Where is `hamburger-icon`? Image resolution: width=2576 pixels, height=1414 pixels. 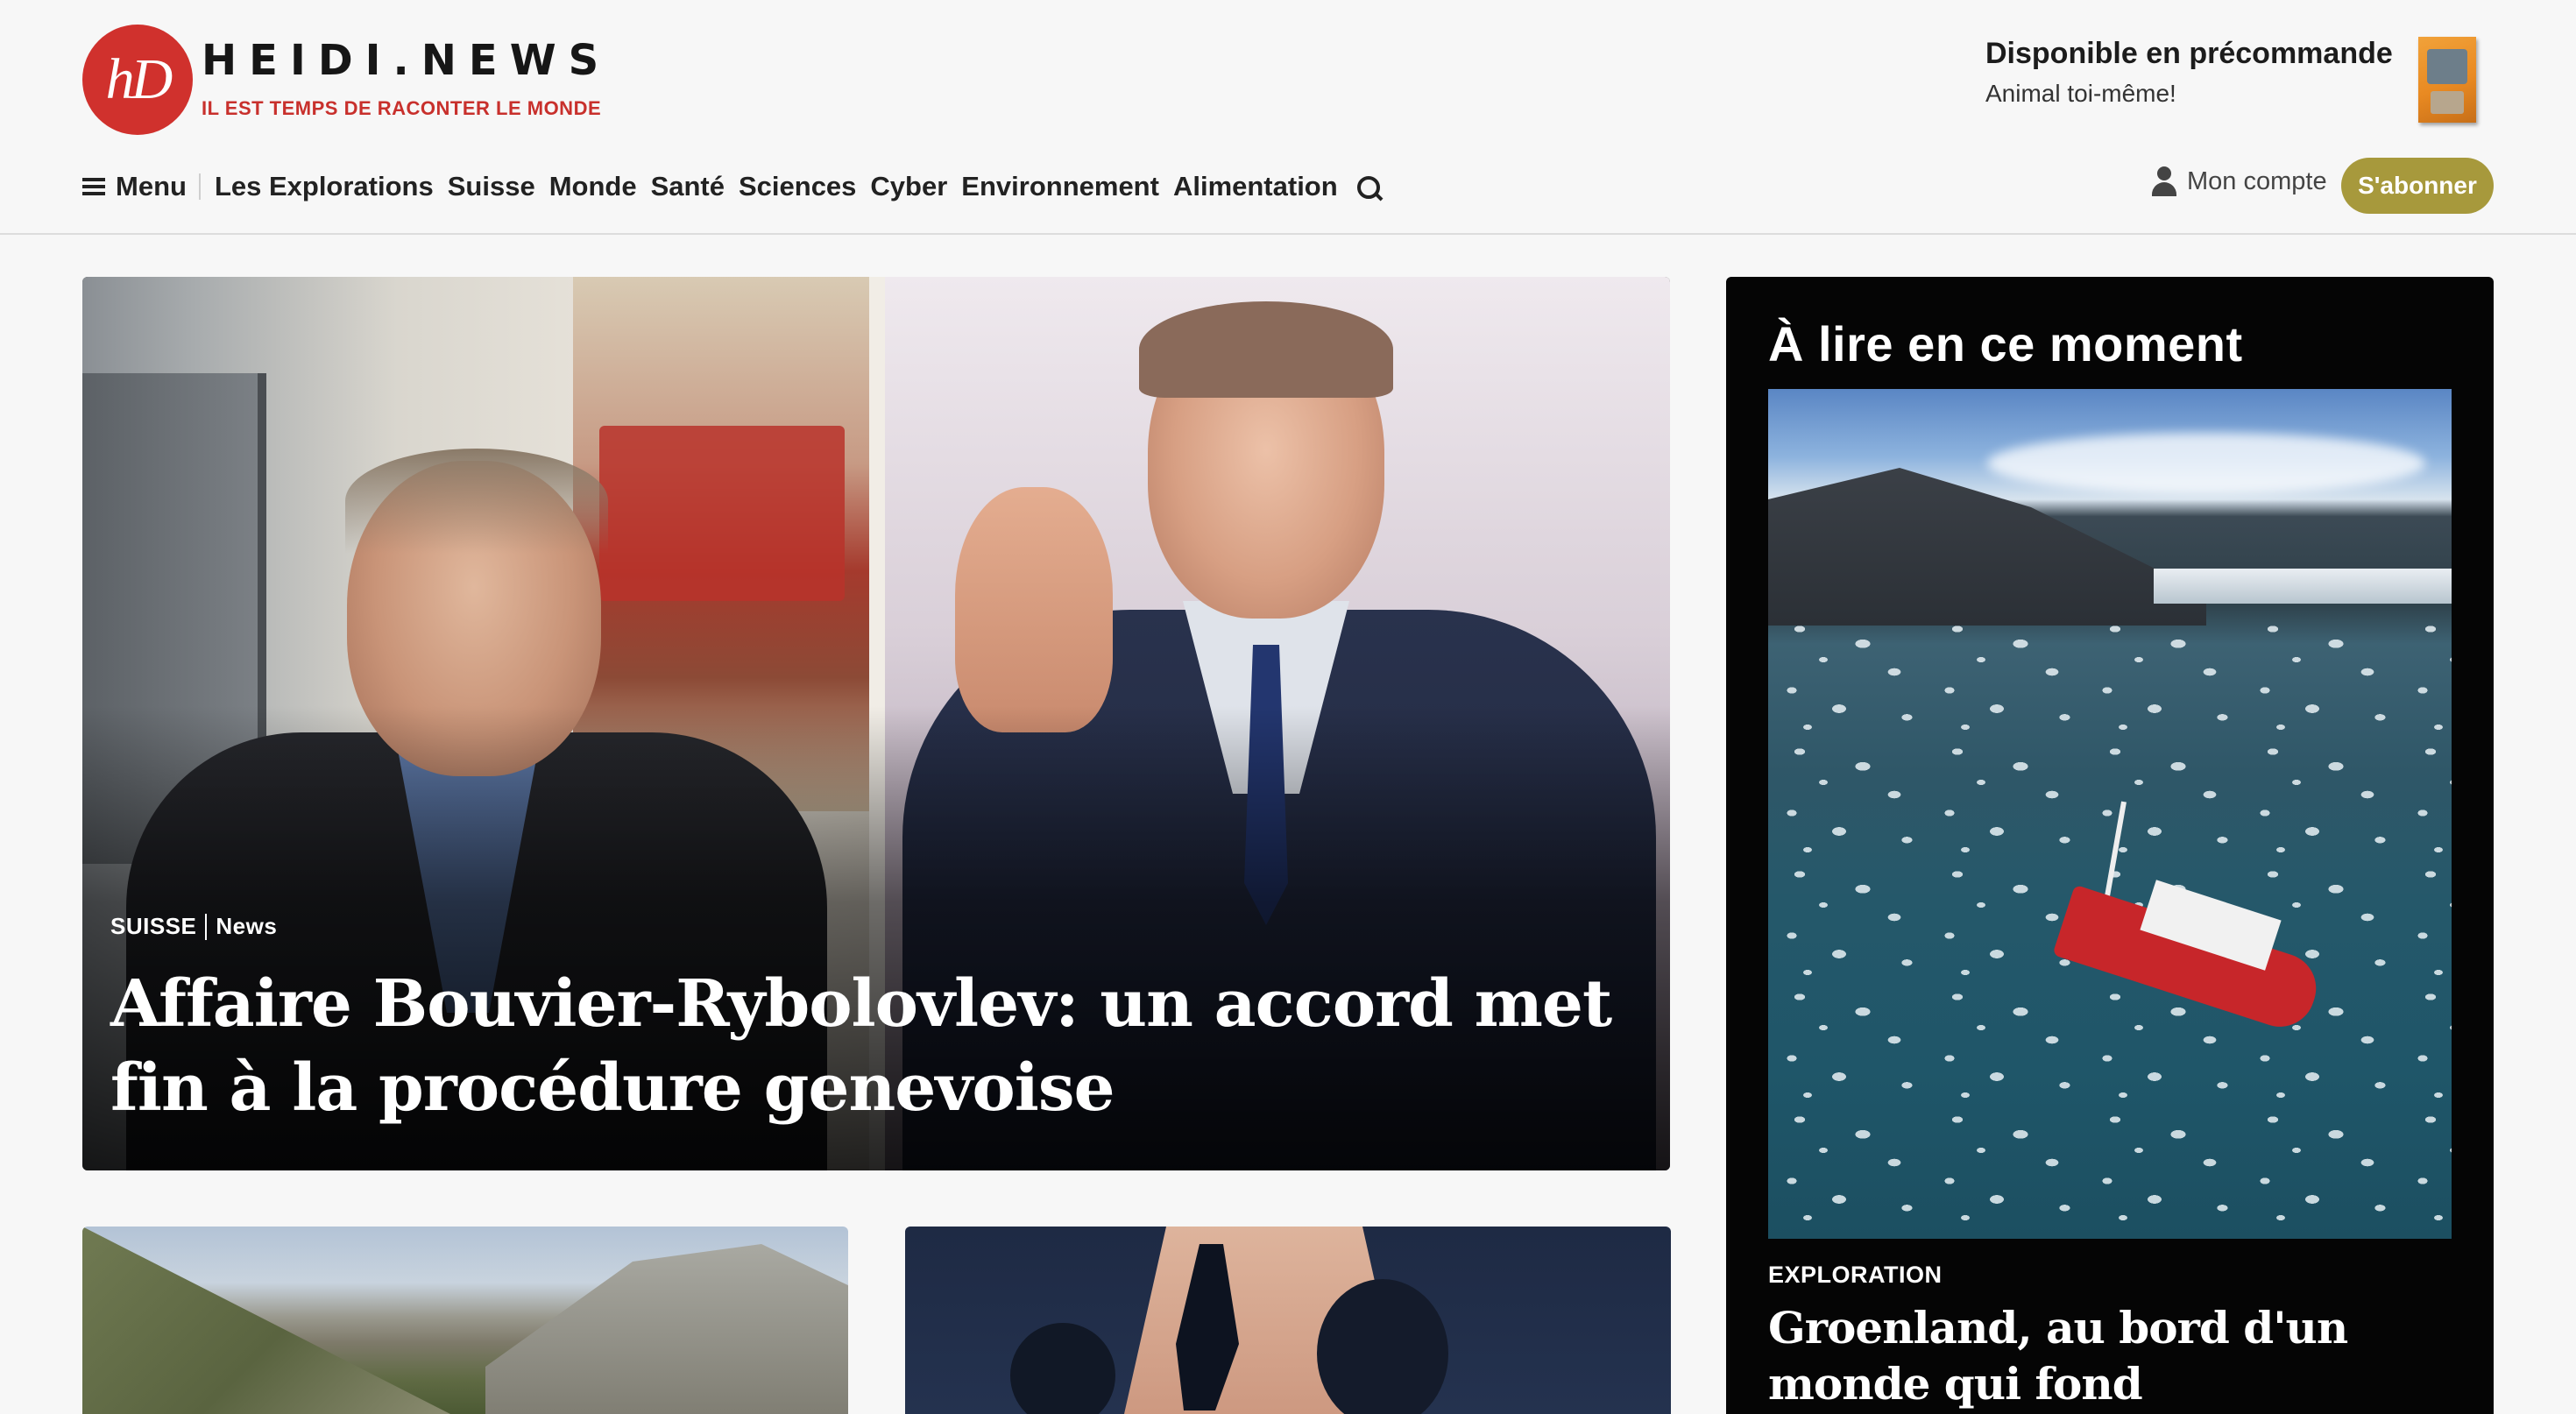
hamburger-icon is located at coordinates (93, 186).